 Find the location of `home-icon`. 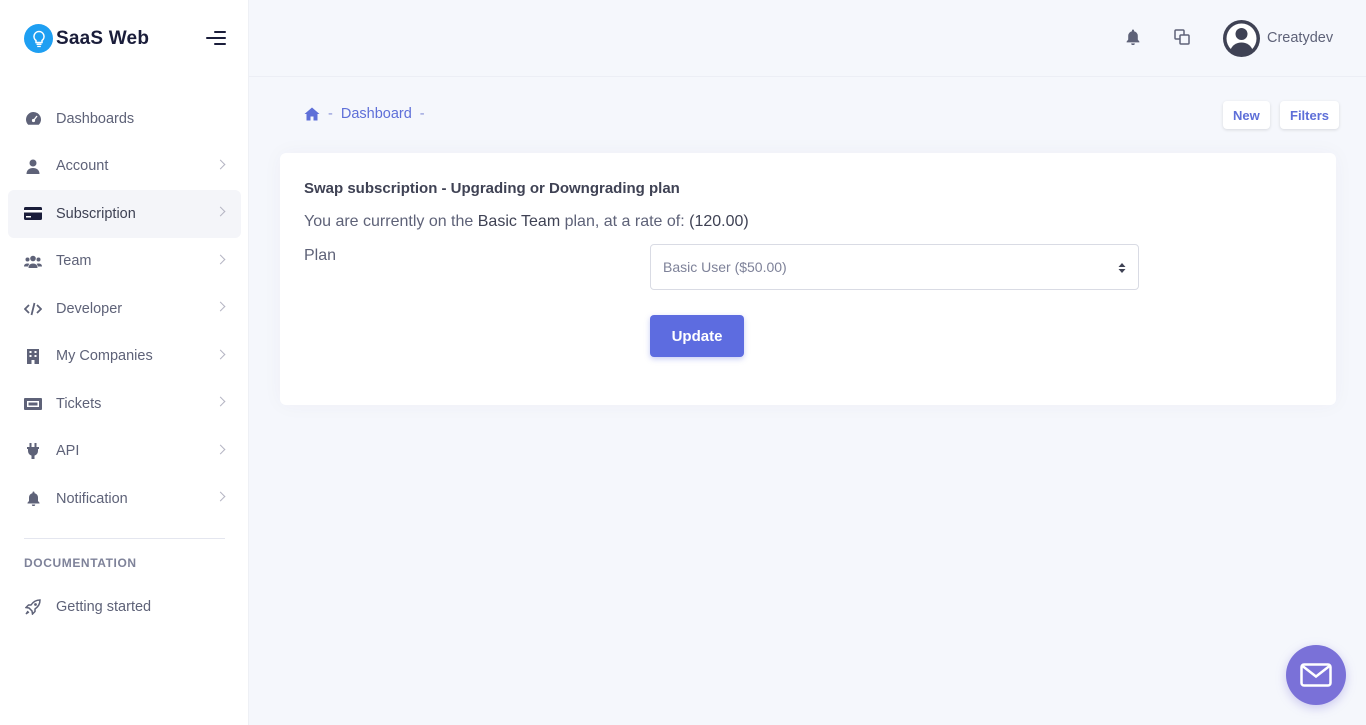

home-icon is located at coordinates (312, 114).